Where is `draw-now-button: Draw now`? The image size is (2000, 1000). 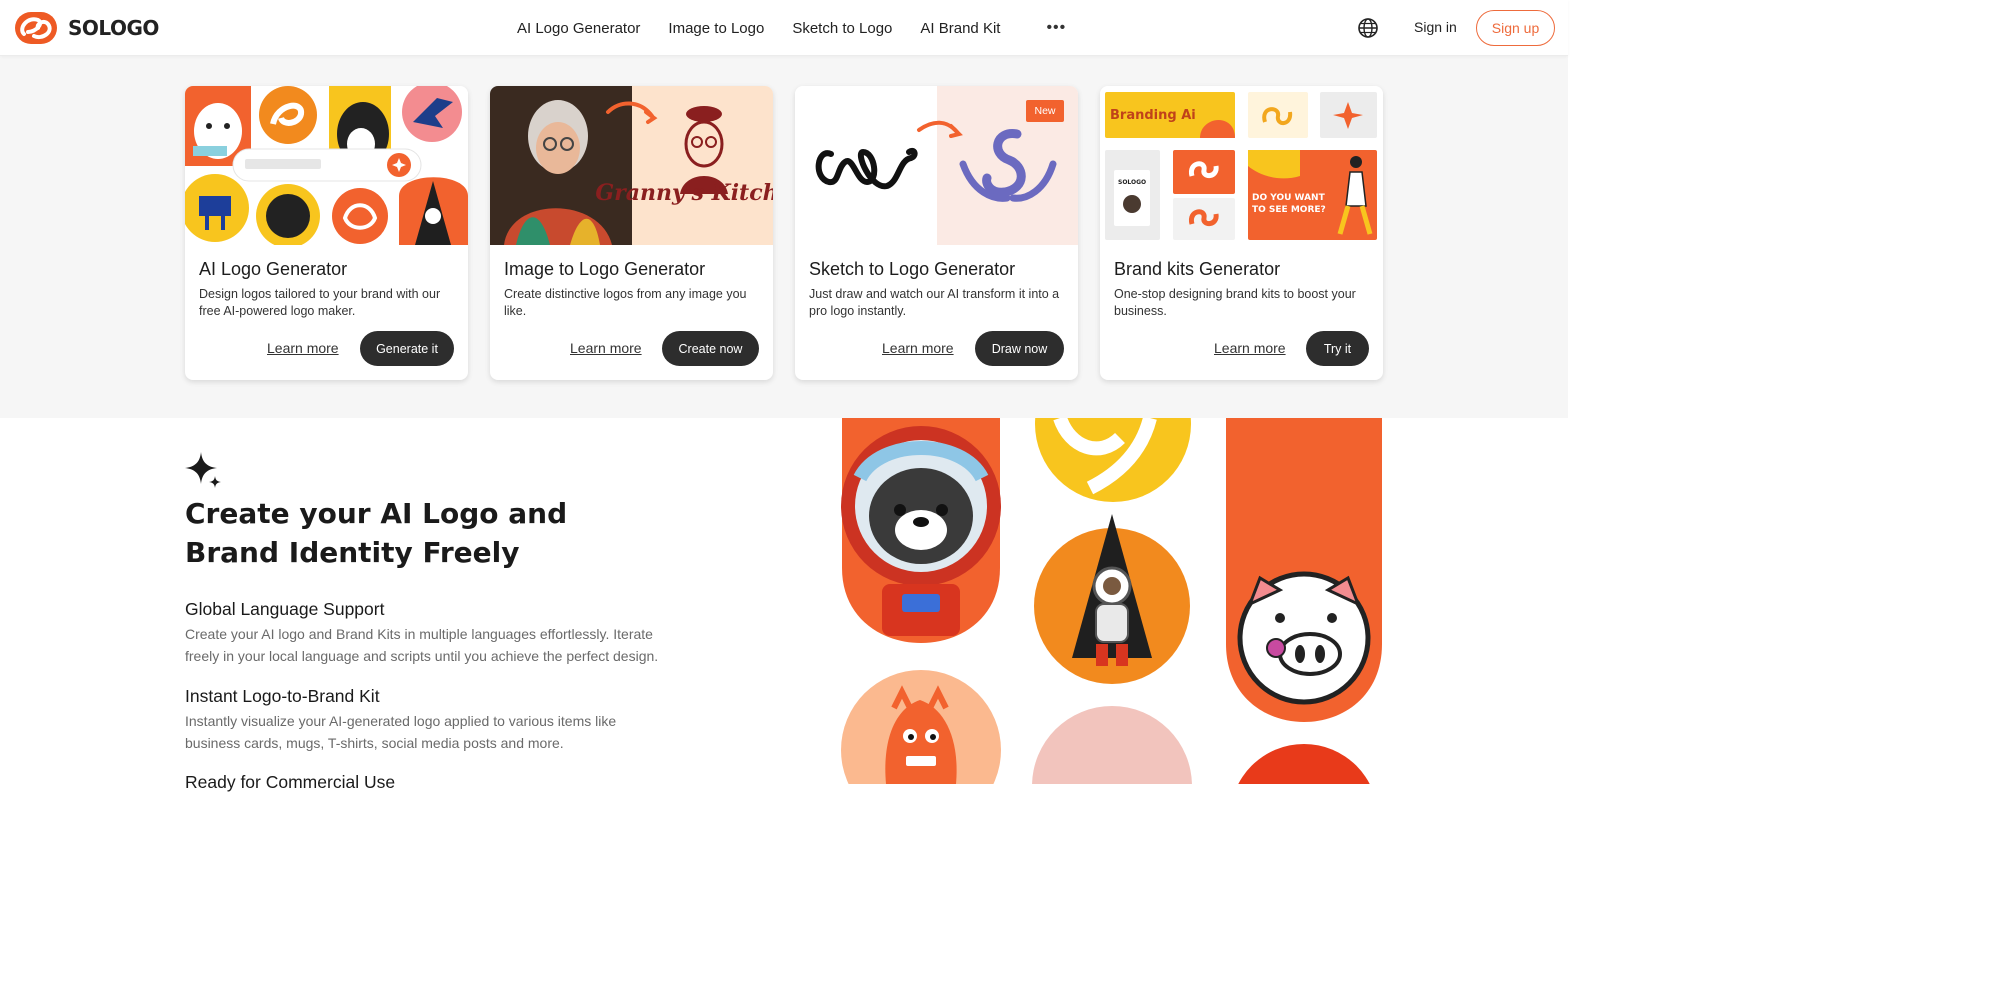
draw-now-button: Draw now is located at coordinates (1019, 348).